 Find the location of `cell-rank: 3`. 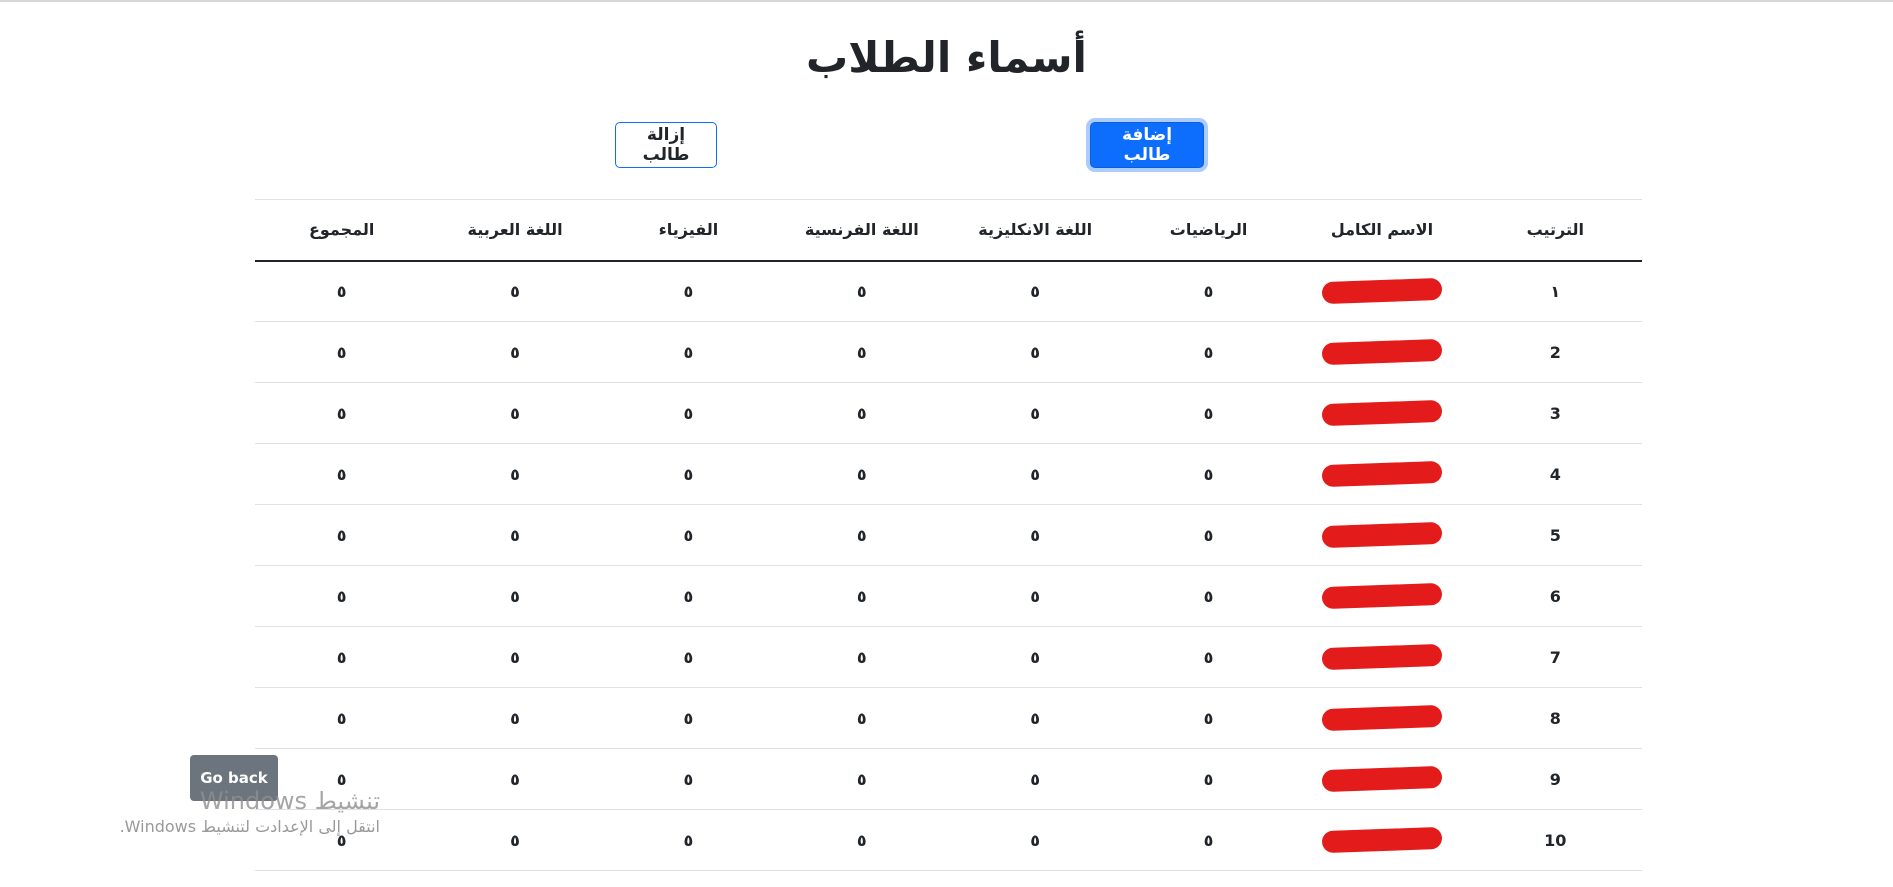

cell-rank: 3 is located at coordinates (1555, 413).